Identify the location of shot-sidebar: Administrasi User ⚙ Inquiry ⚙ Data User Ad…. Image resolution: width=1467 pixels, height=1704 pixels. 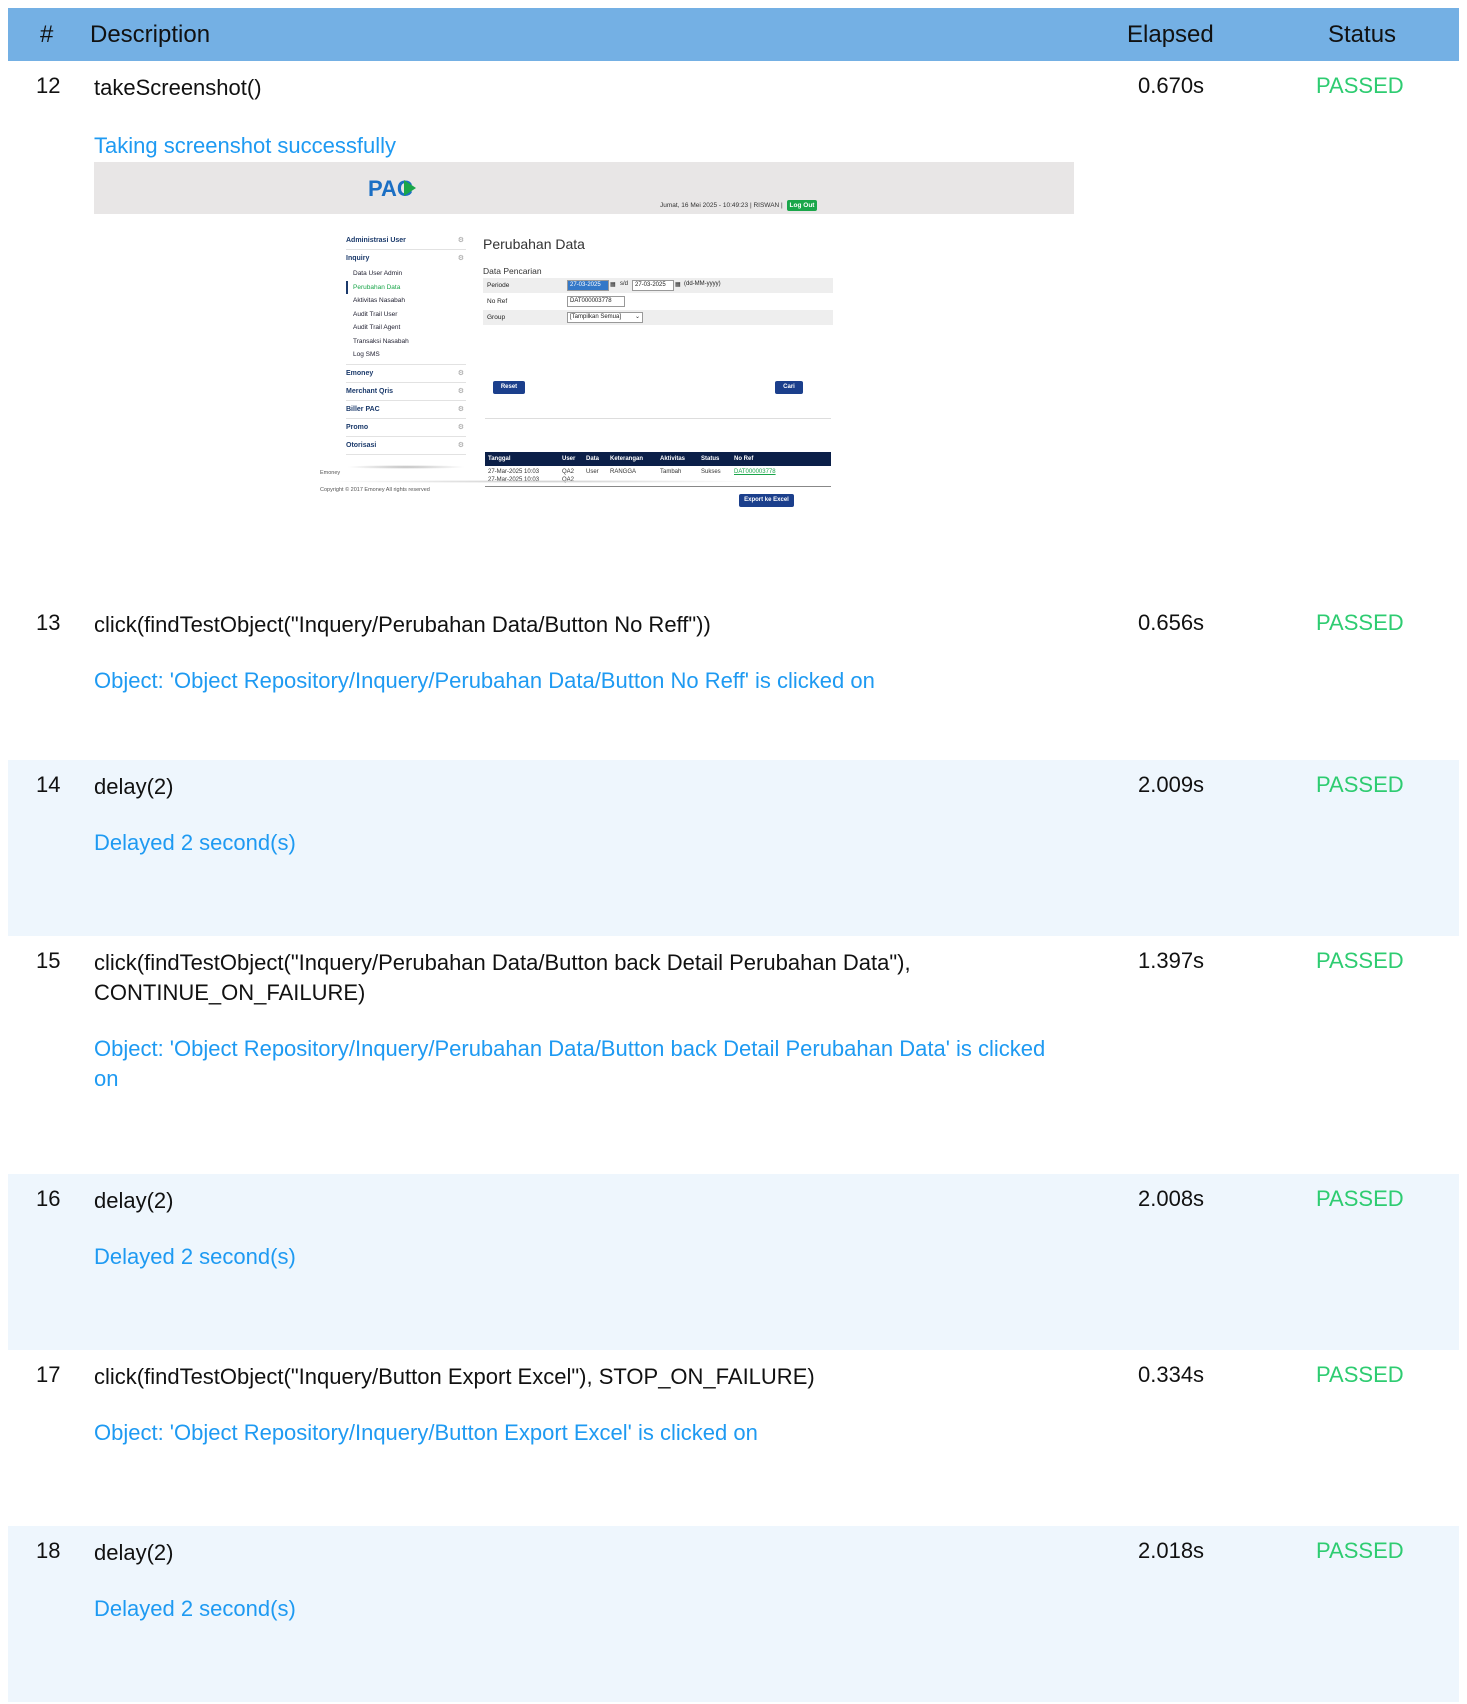
(406, 343).